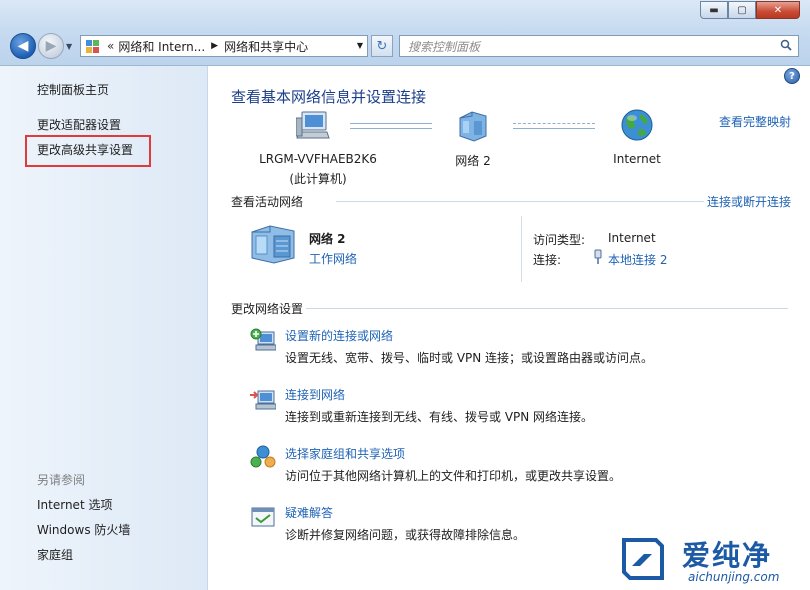  What do you see at coordinates (559, 240) in the screenshot?
I see `access-type-label: 访问类型:` at bounding box center [559, 240].